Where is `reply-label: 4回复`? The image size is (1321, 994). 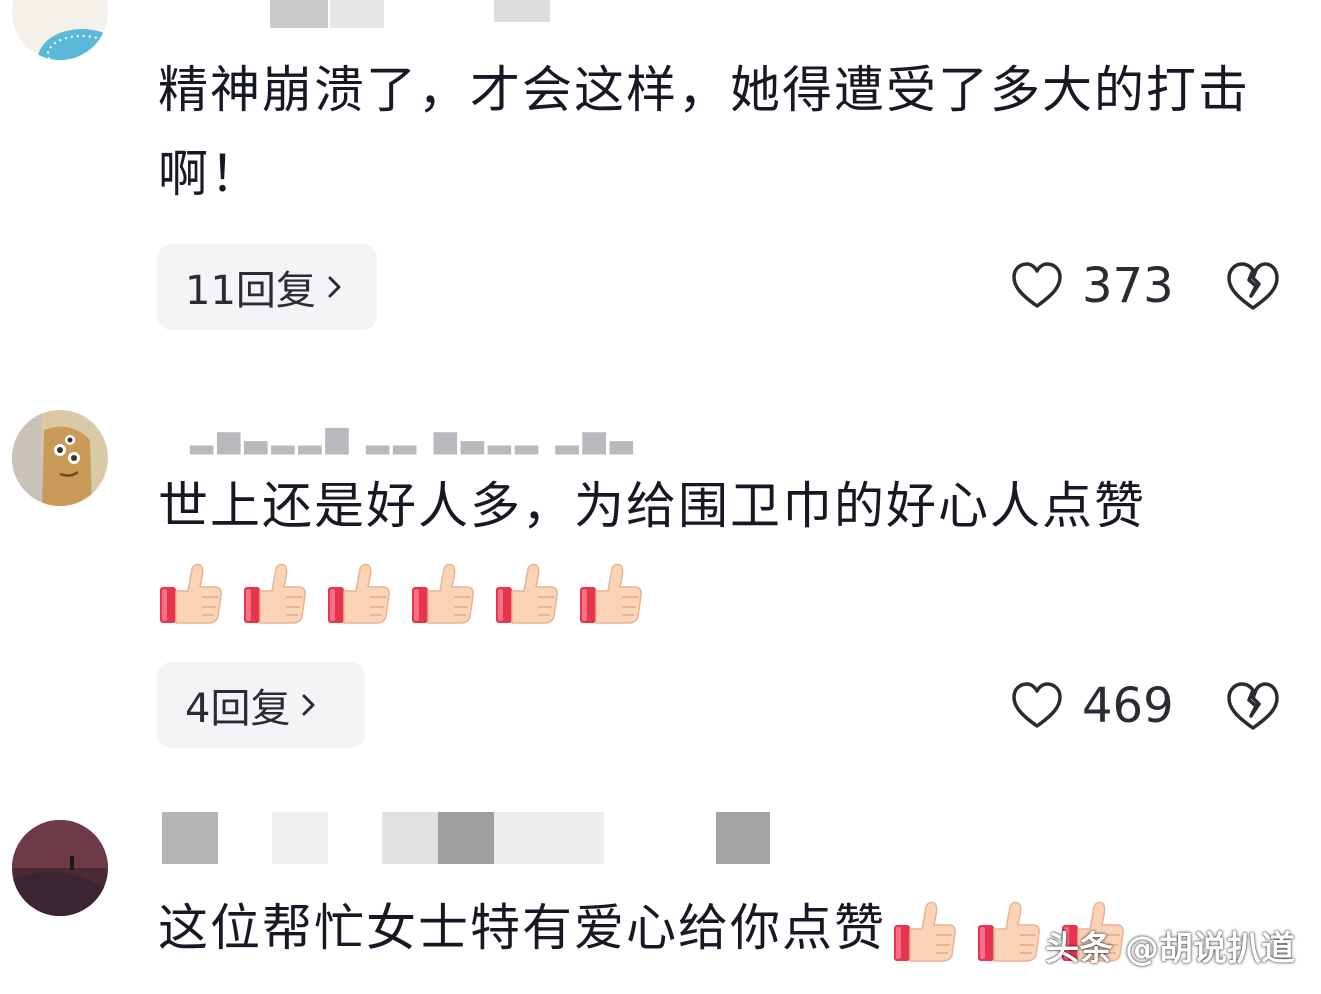 reply-label: 4回复 is located at coordinates (238, 709).